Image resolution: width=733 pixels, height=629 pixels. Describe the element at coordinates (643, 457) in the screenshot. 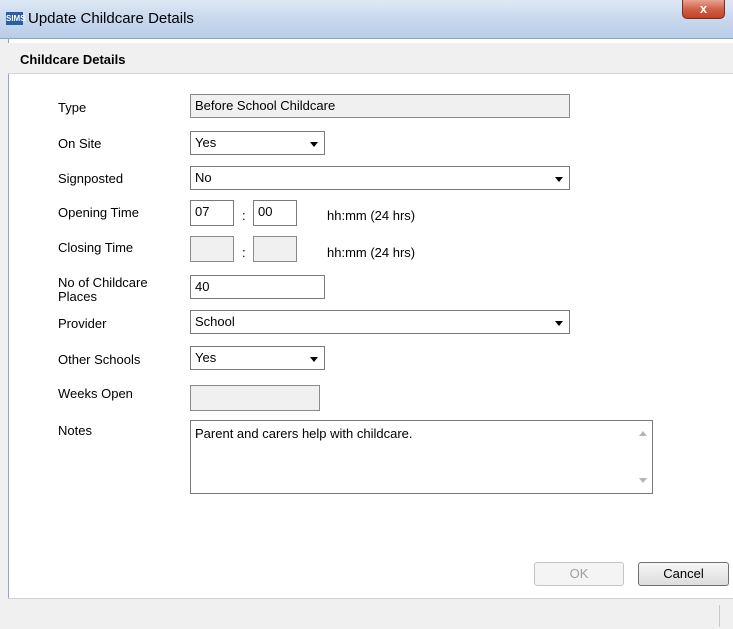

I see `notes-scrollbar` at that location.